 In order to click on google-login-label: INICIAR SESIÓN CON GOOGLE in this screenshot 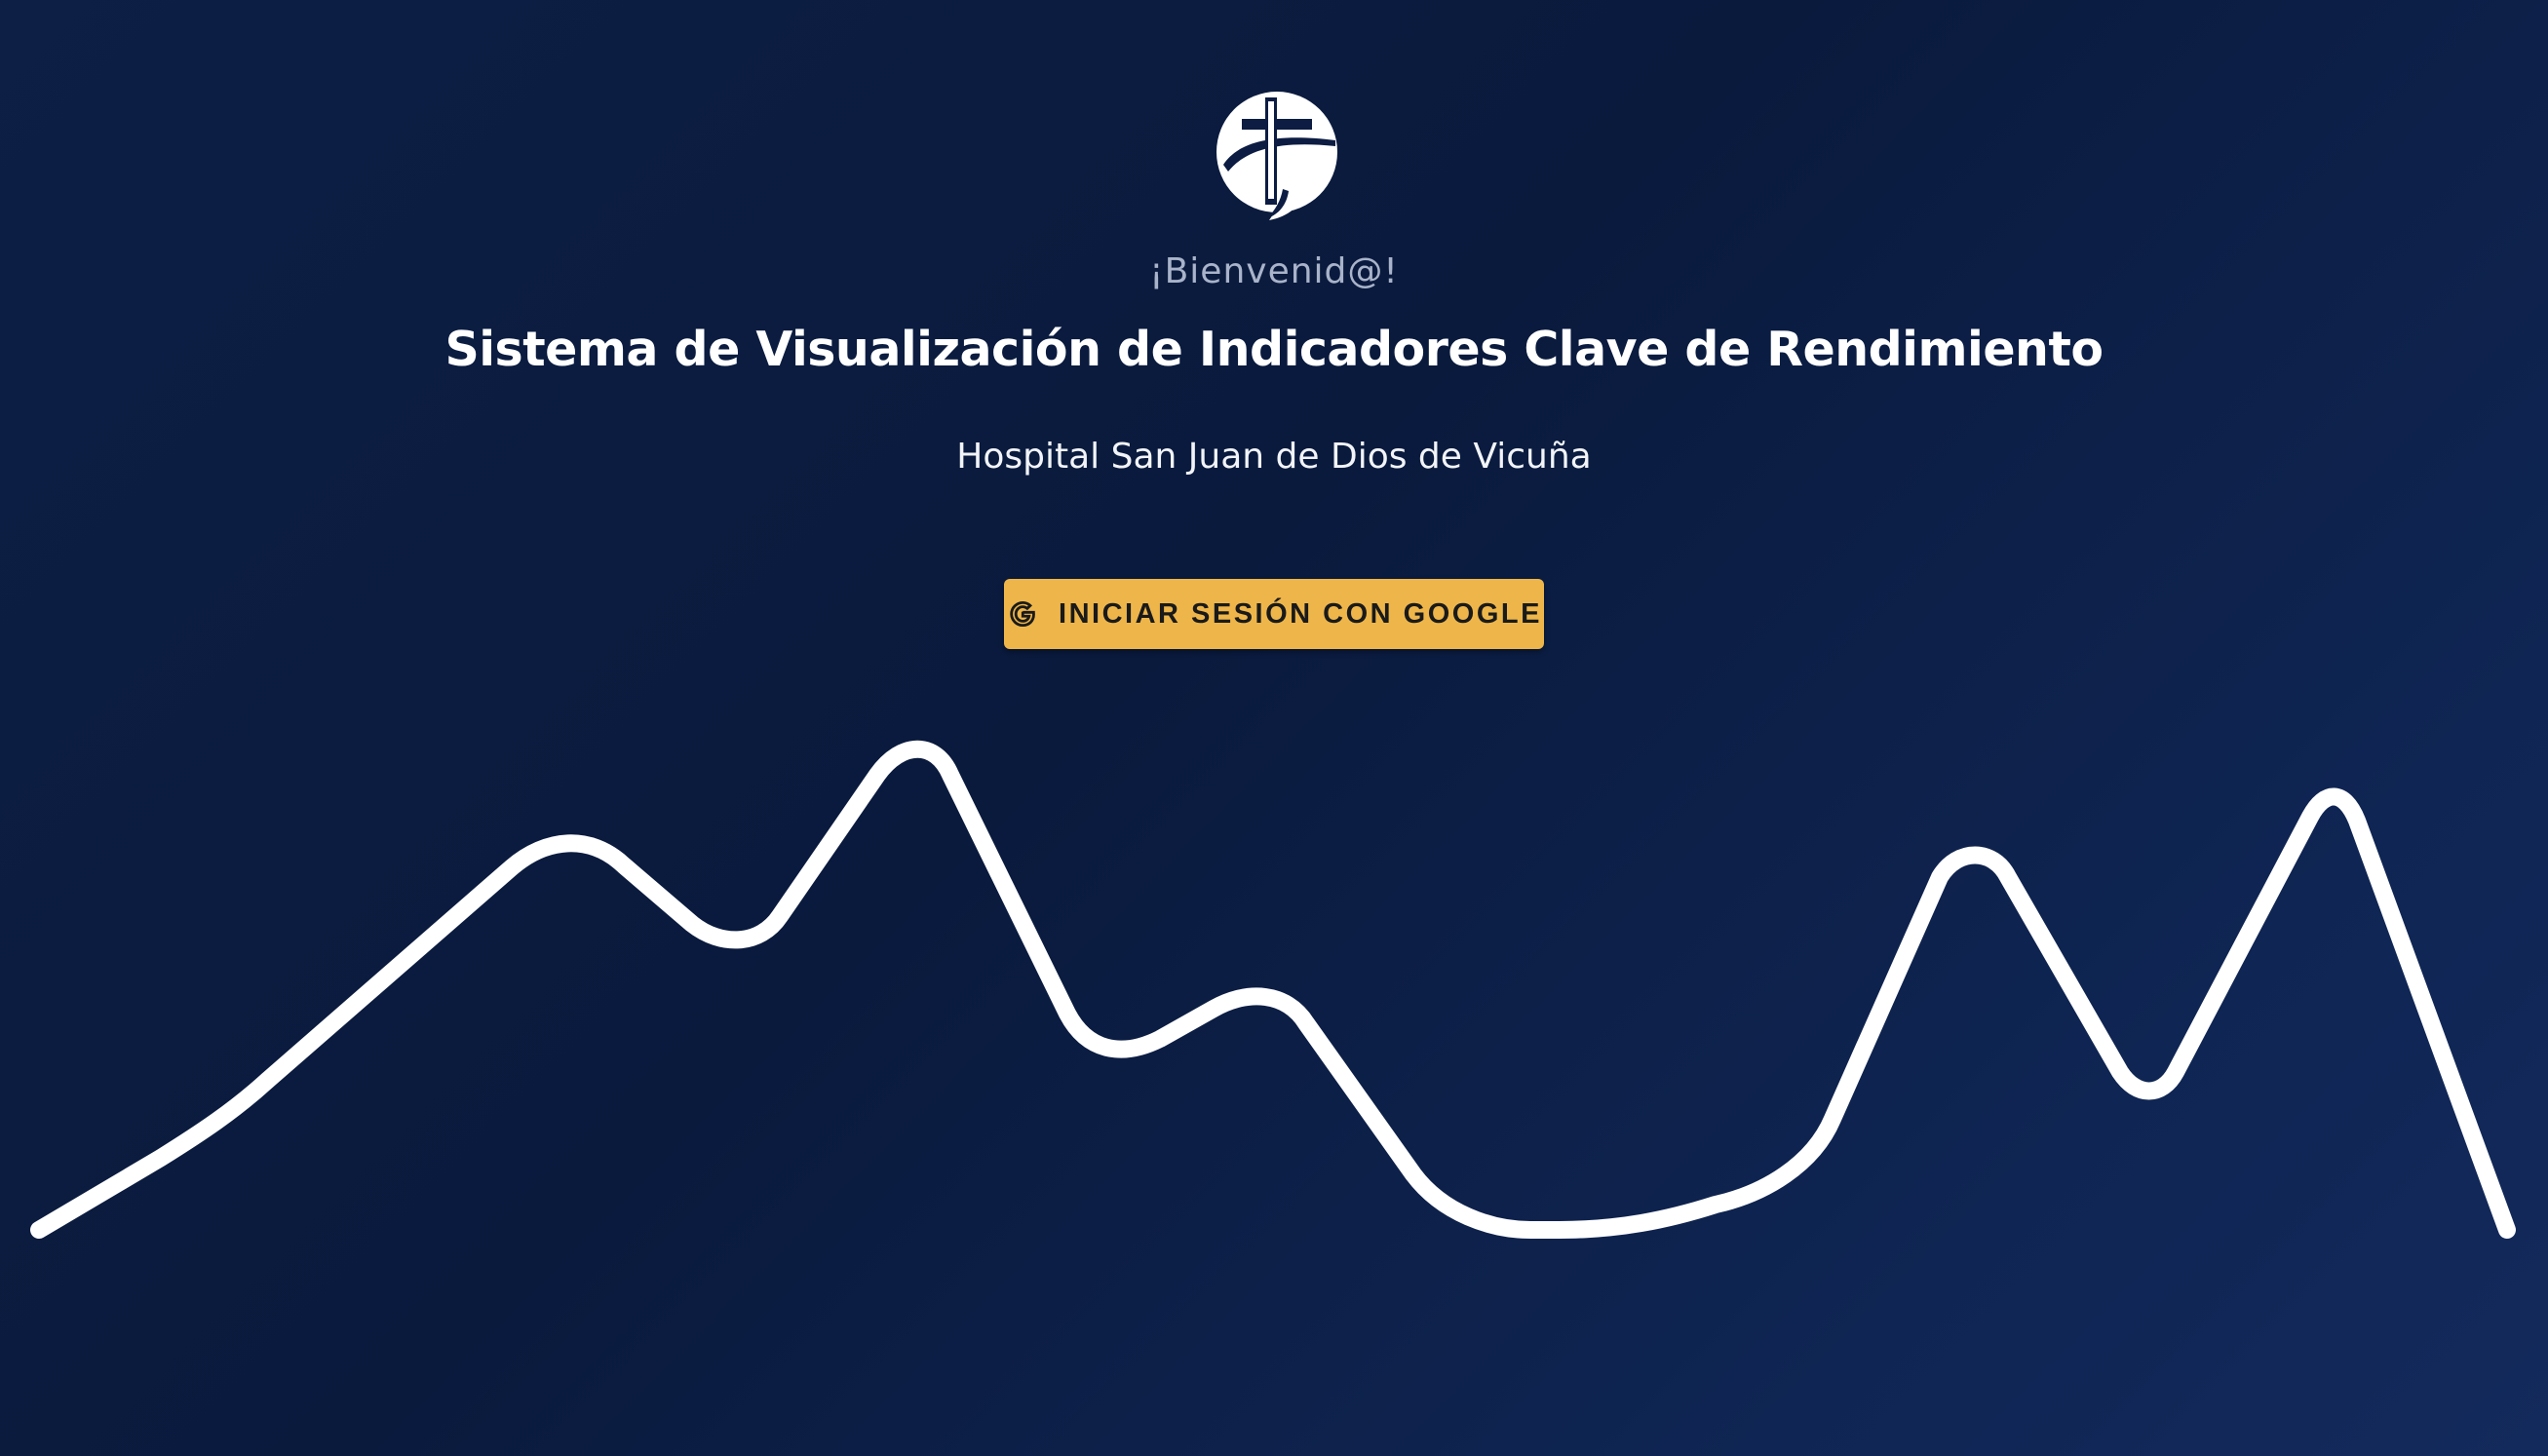, I will do `click(1300, 613)`.